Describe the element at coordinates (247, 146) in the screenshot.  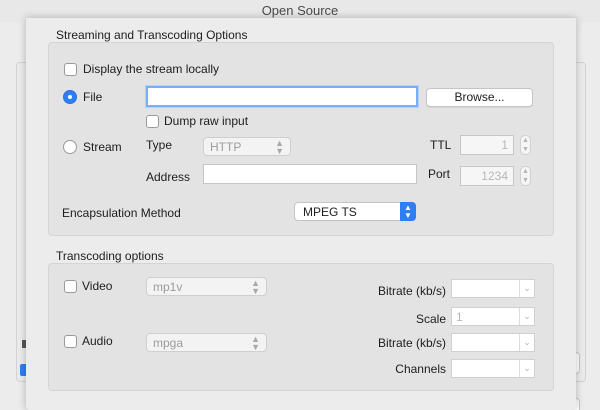
I see `type-popup: HTTP ▲ ▼` at that location.